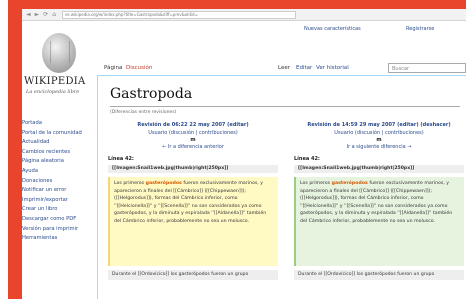 The width and height of the screenshot is (466, 299). What do you see at coordinates (57, 124) in the screenshot?
I see `sidebar-item-portada: Portada` at bounding box center [57, 124].